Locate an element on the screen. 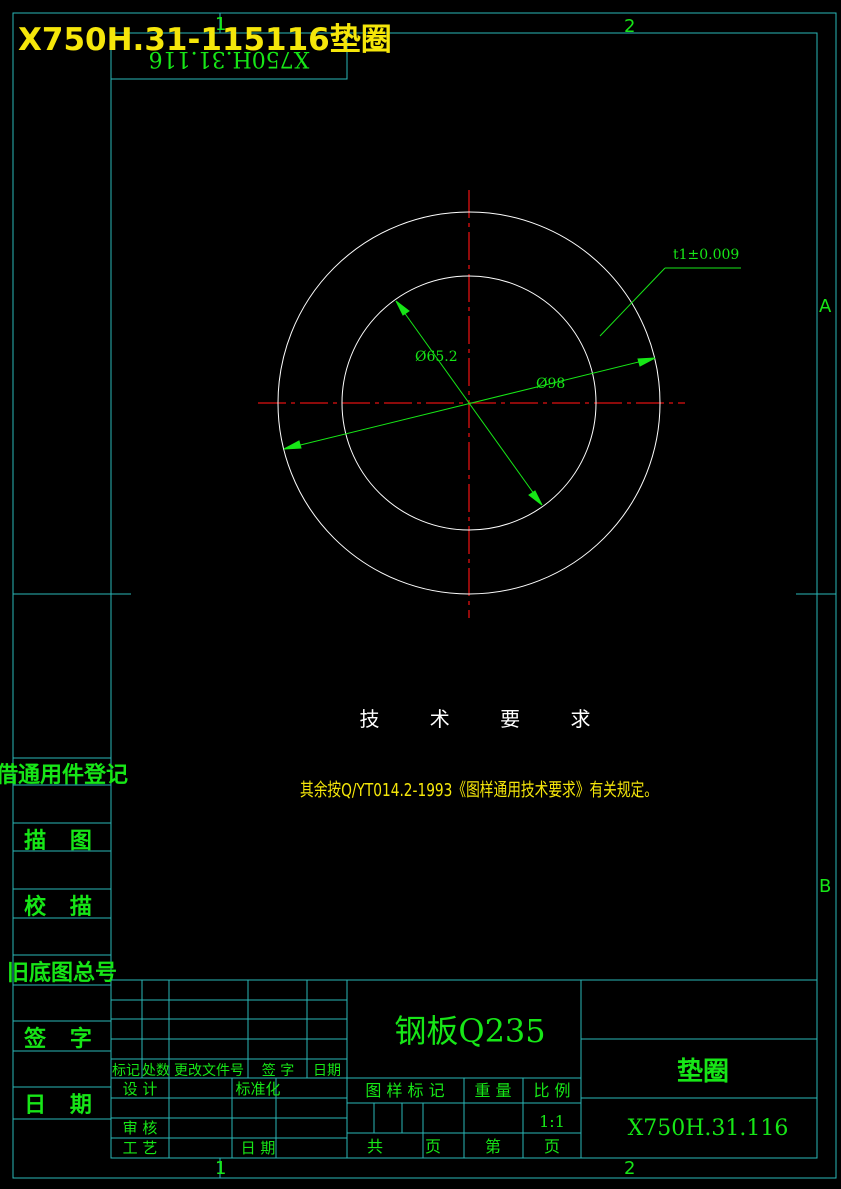  outer-dia-label: Ø98 is located at coordinates (550, 384).